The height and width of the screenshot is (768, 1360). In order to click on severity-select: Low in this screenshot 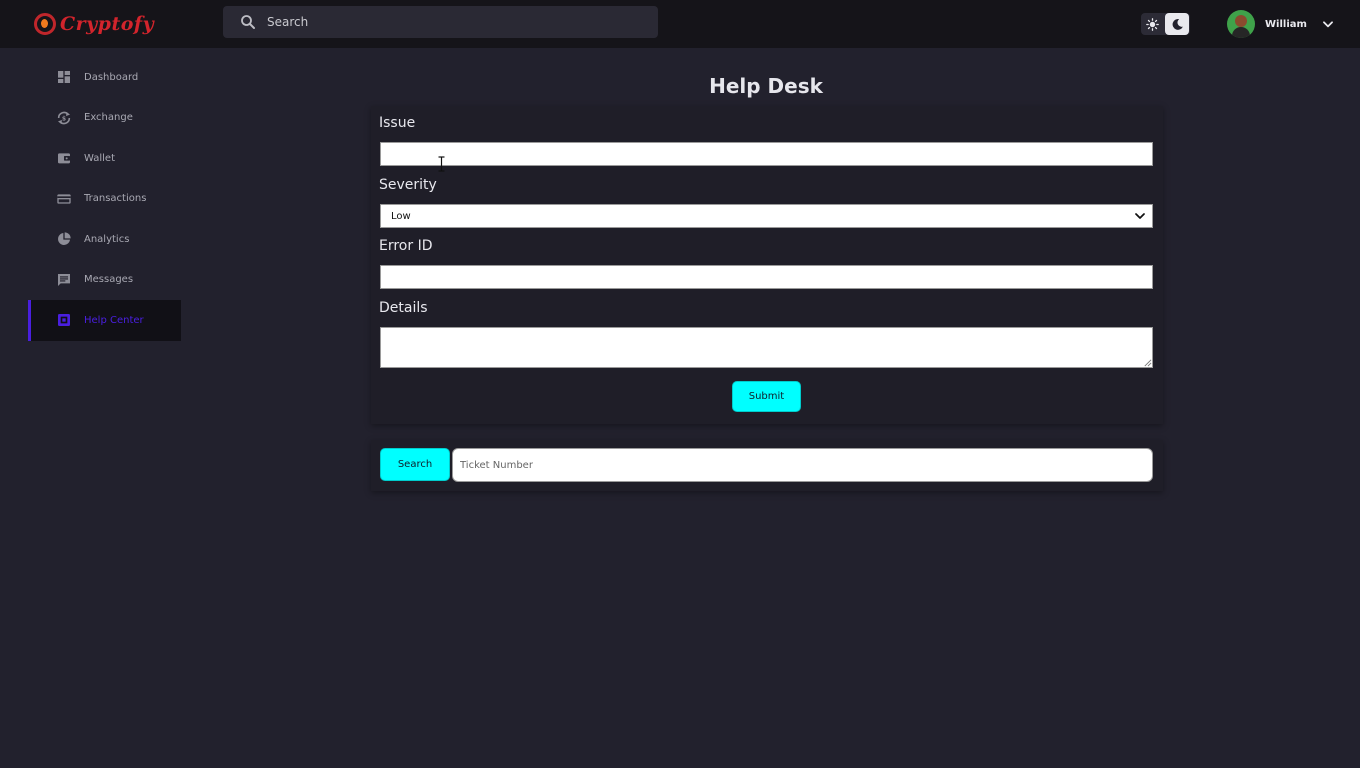, I will do `click(766, 216)`.